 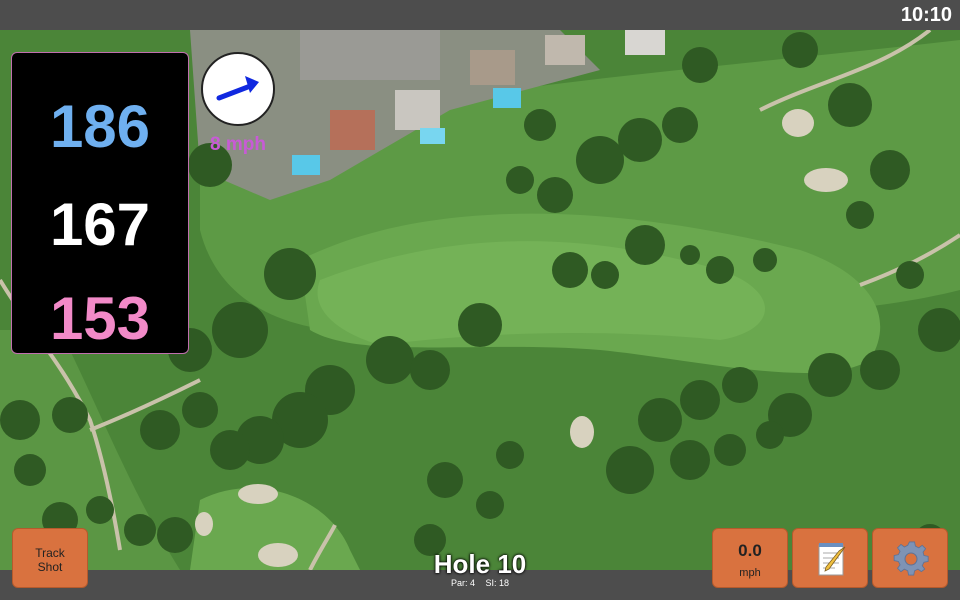 What do you see at coordinates (750, 550) in the screenshot?
I see `speed-value: 0.0` at bounding box center [750, 550].